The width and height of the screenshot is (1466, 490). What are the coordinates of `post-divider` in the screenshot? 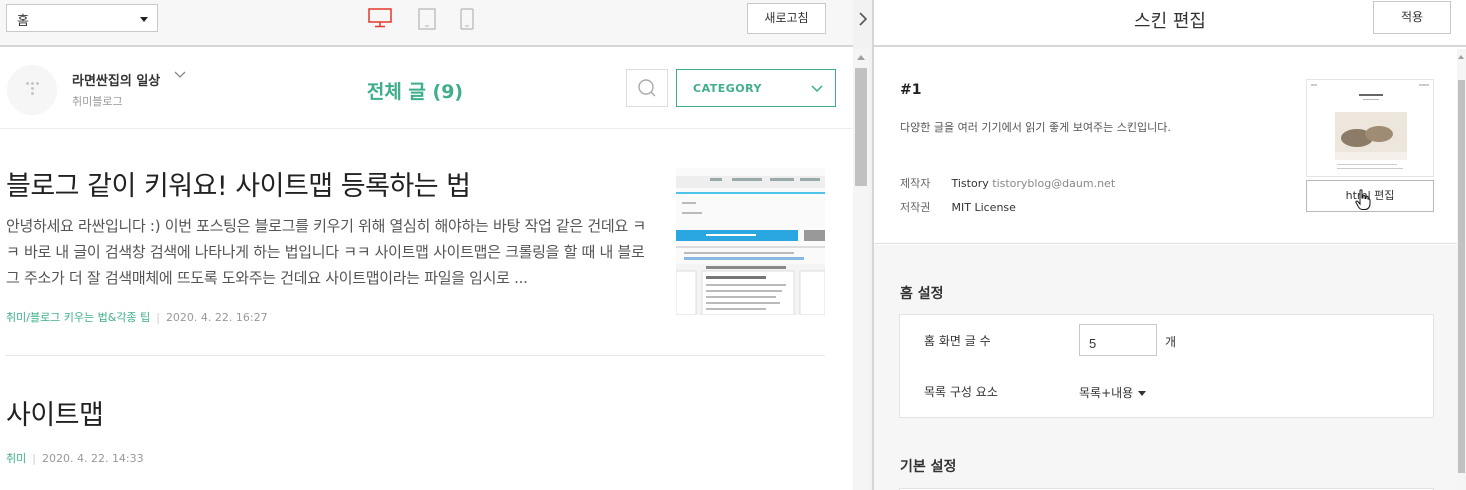 It's located at (415, 355).